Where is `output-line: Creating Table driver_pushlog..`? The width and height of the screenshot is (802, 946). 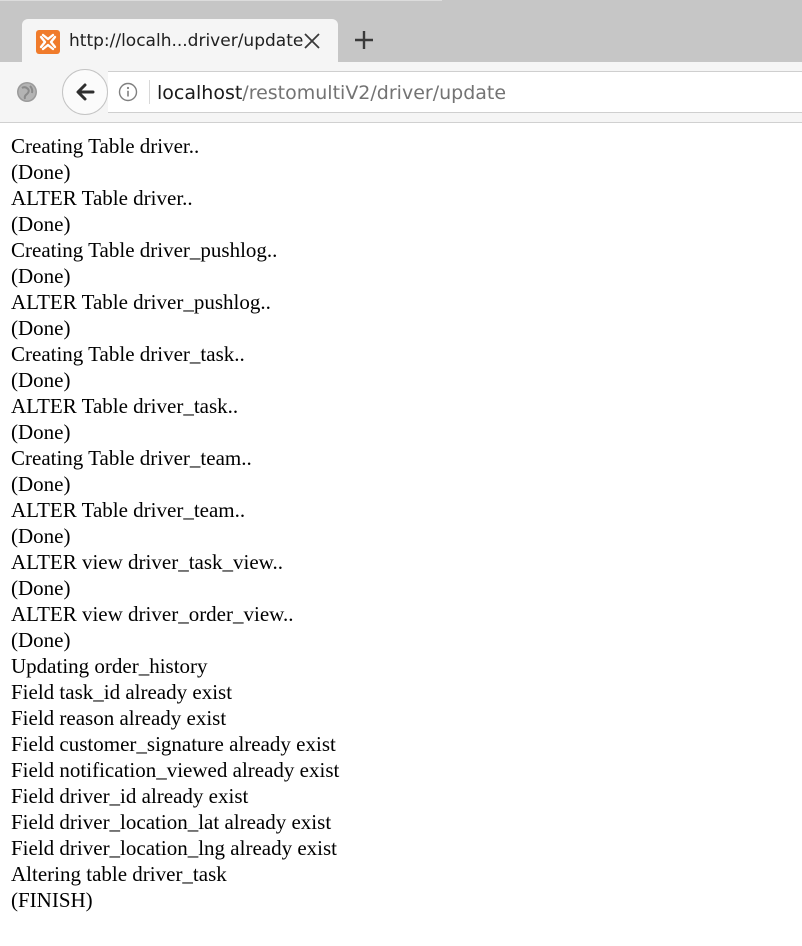
output-line: Creating Table driver_pushlog.. is located at coordinates (144, 250).